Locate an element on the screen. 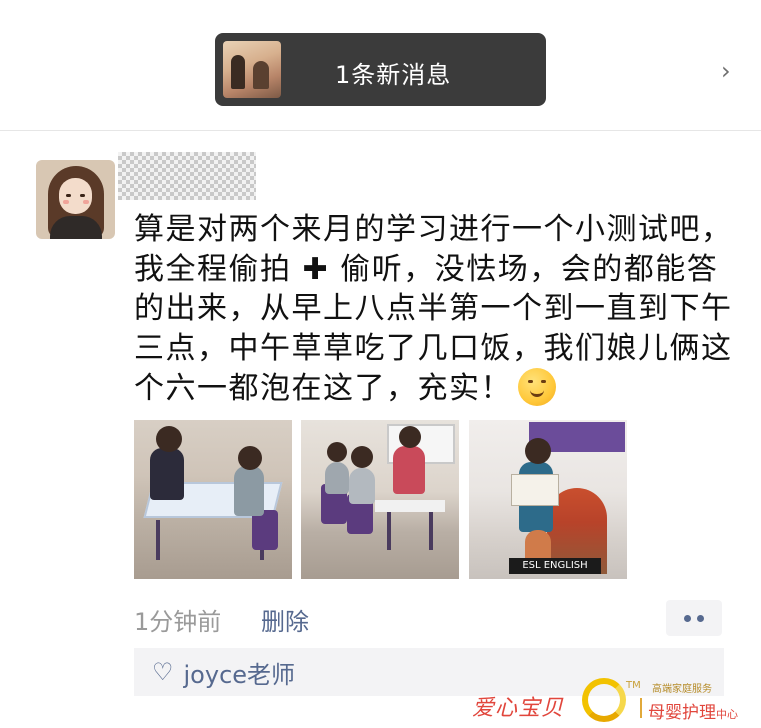 Image resolution: width=761 pixels, height=728 pixels. post-photo-3: ESL ENGLISH is located at coordinates (548, 499).